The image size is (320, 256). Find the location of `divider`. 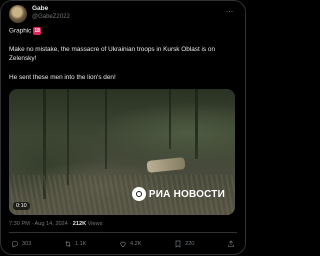

divider is located at coordinates (123, 232).